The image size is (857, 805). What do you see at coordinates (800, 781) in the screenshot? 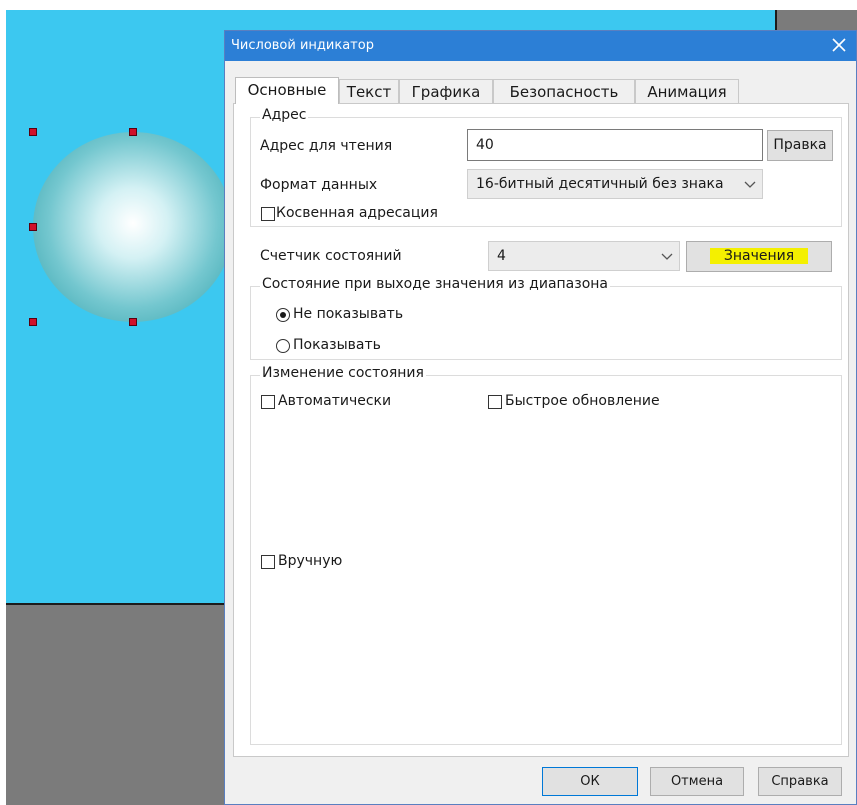
I see `help-button: Справка` at bounding box center [800, 781].